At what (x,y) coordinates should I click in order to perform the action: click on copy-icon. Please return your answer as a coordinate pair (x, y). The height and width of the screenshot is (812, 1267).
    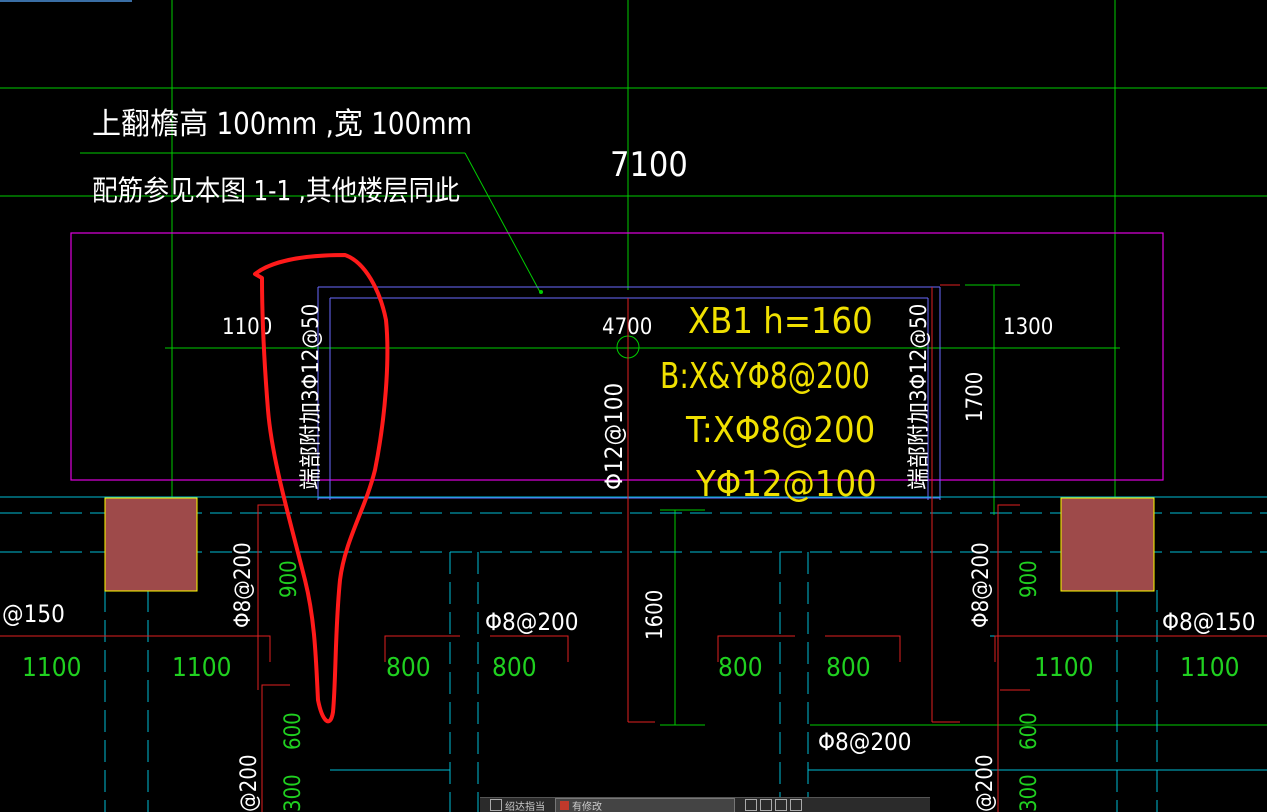
    Looking at the image, I should click on (781, 805).